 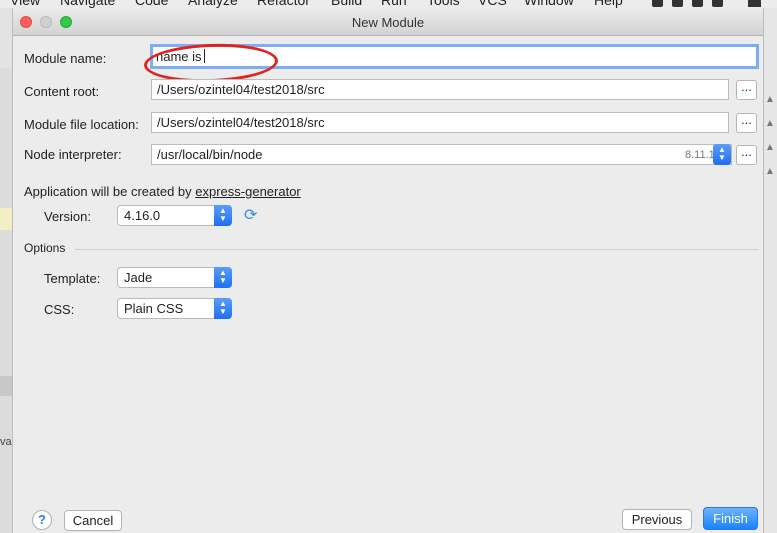 What do you see at coordinates (6, 386) in the screenshot?
I see `background-panel-header` at bounding box center [6, 386].